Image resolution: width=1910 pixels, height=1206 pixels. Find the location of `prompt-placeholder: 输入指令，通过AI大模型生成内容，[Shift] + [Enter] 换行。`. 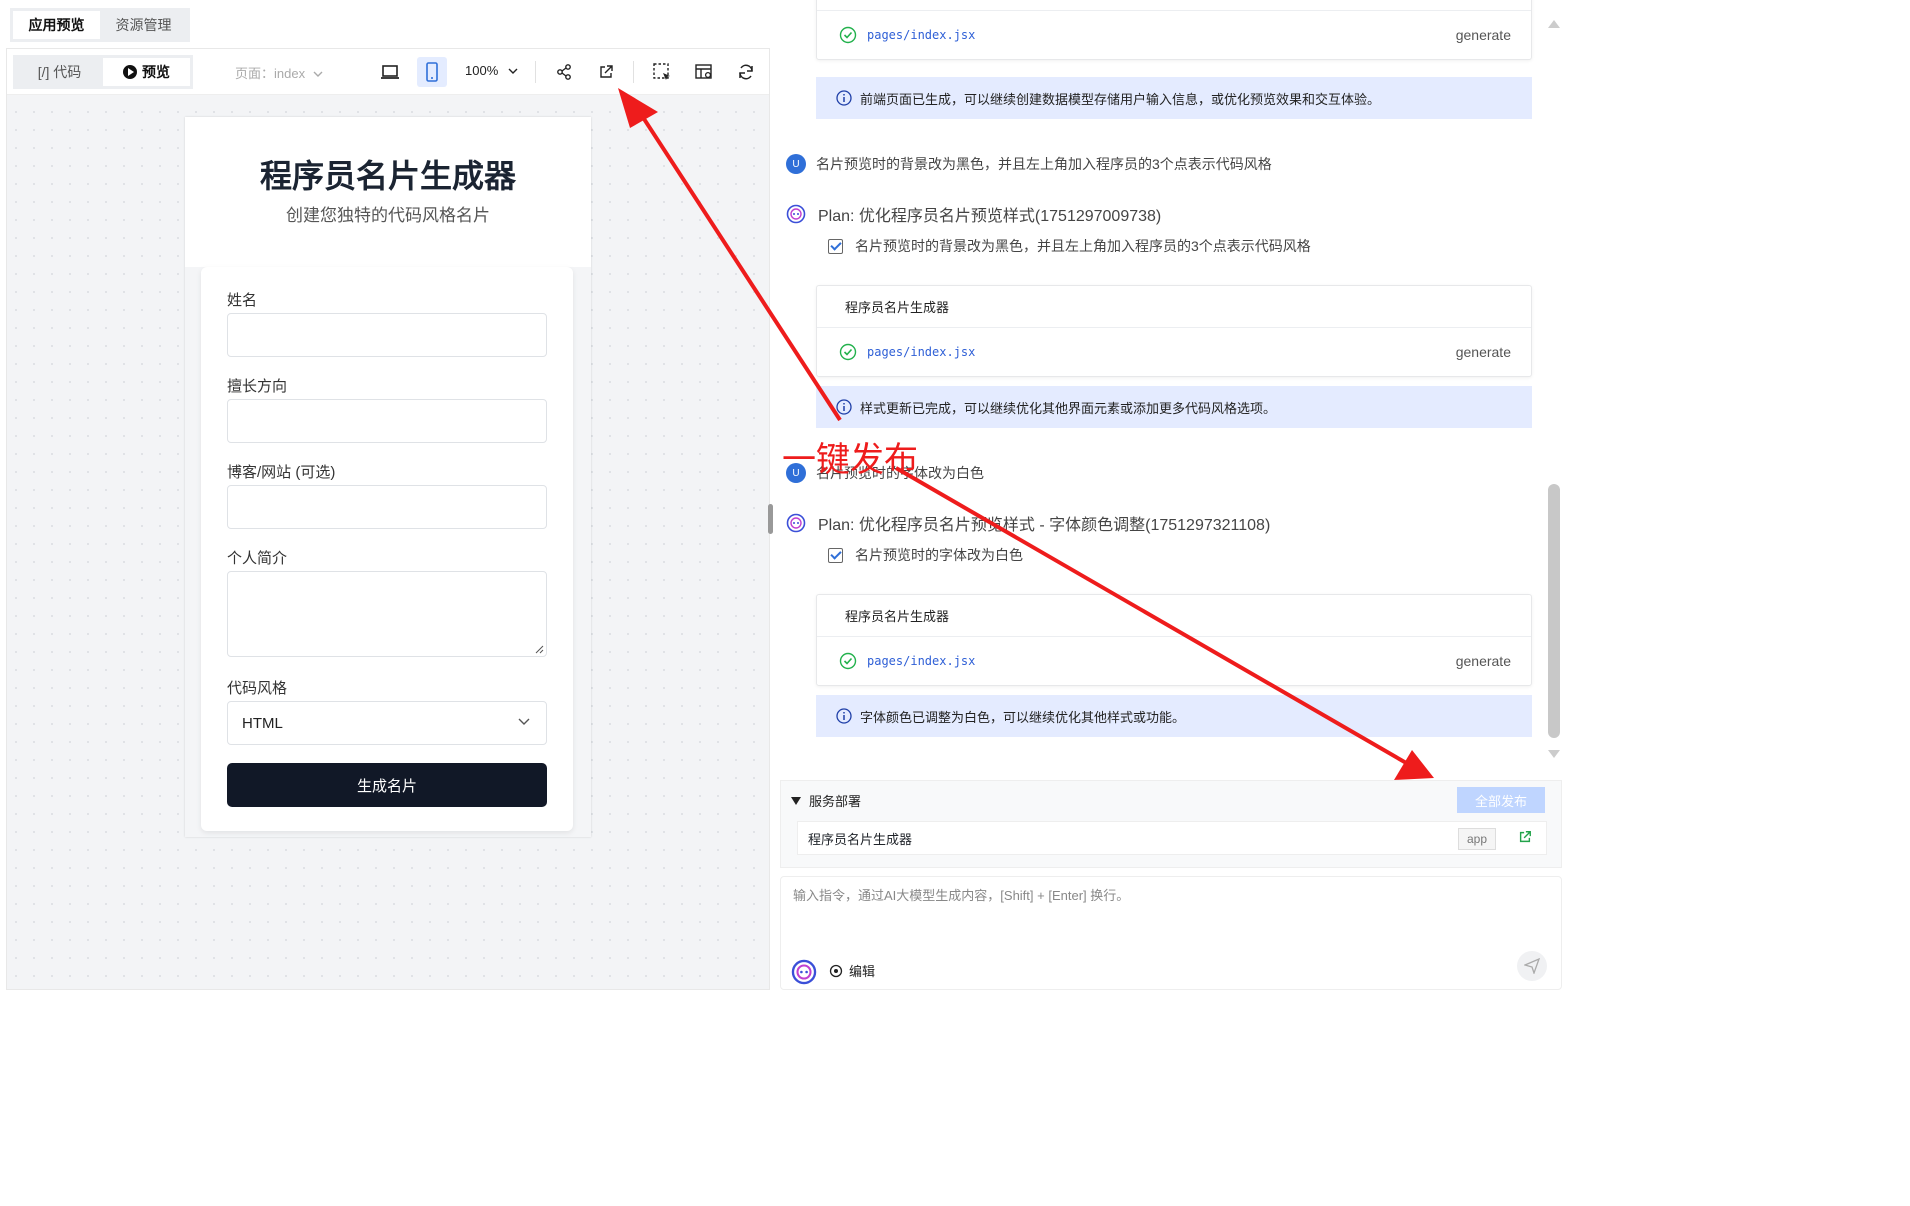

prompt-placeholder: 输入指令，通过AI大模型生成内容，[Shift] + [Enter] 换行。 is located at coordinates (961, 895).